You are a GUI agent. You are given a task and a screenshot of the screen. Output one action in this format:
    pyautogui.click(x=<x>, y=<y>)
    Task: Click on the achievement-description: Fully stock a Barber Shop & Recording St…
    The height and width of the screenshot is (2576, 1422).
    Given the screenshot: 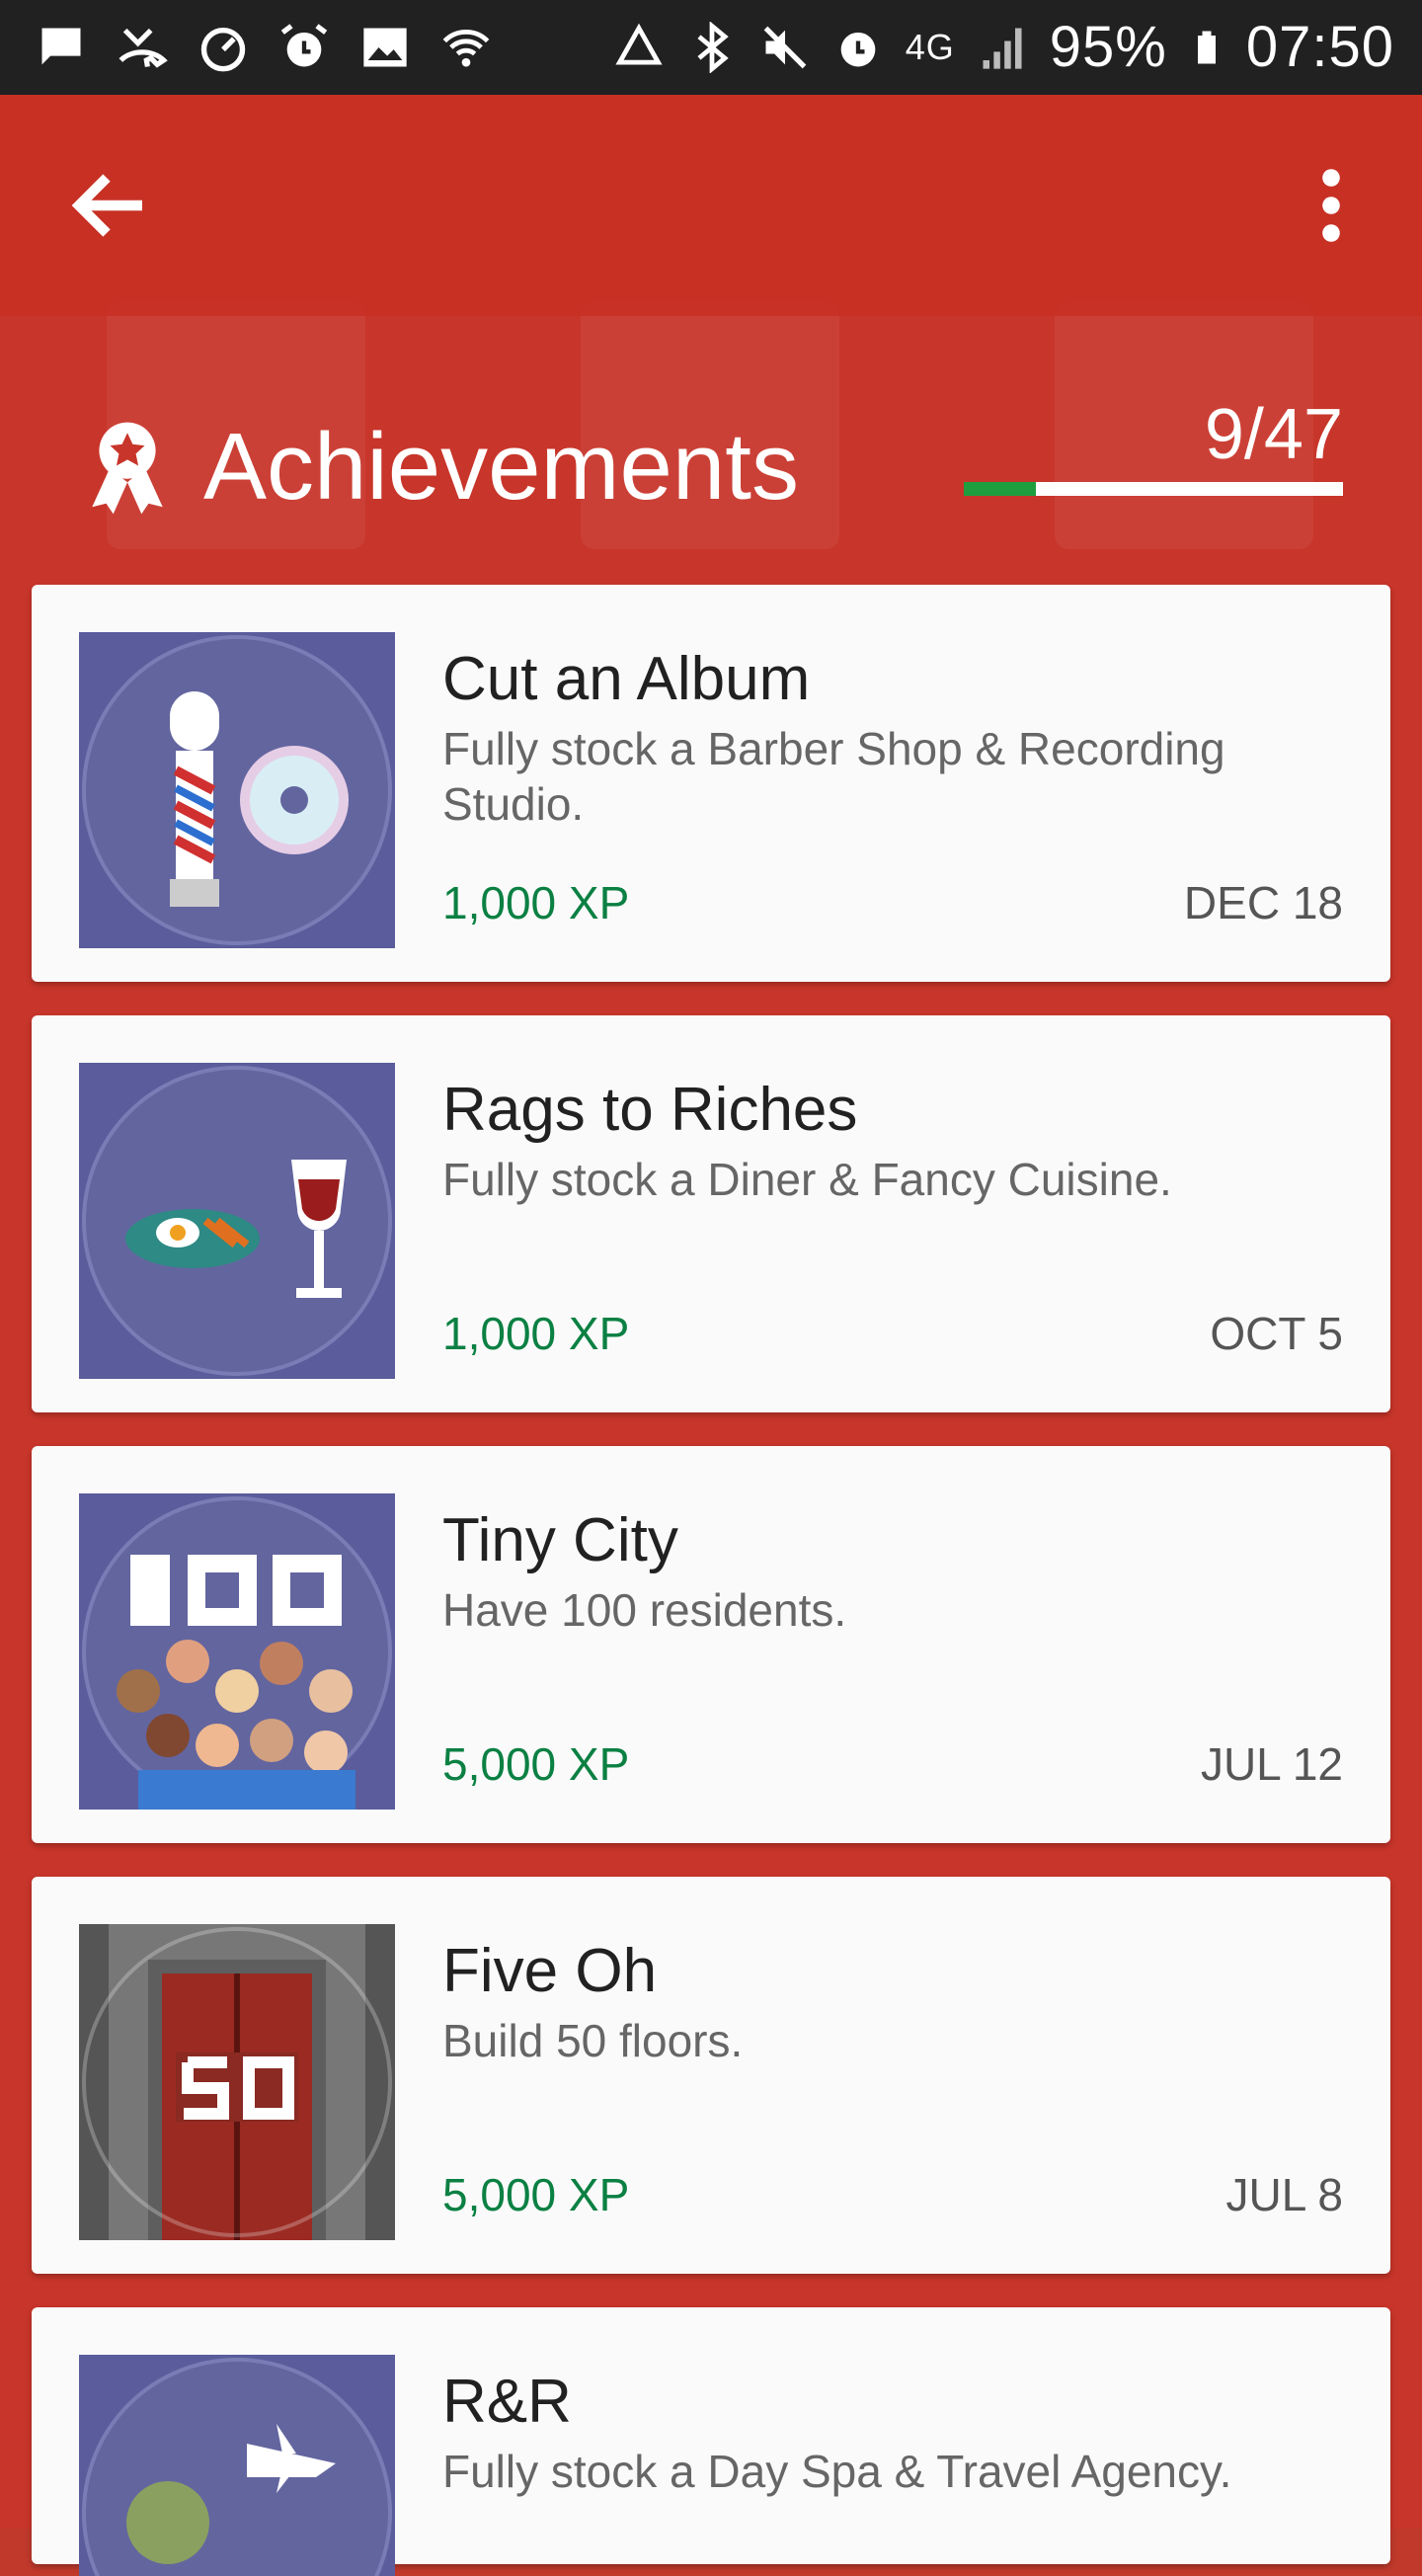 What is the action you would take?
    pyautogui.click(x=834, y=776)
    